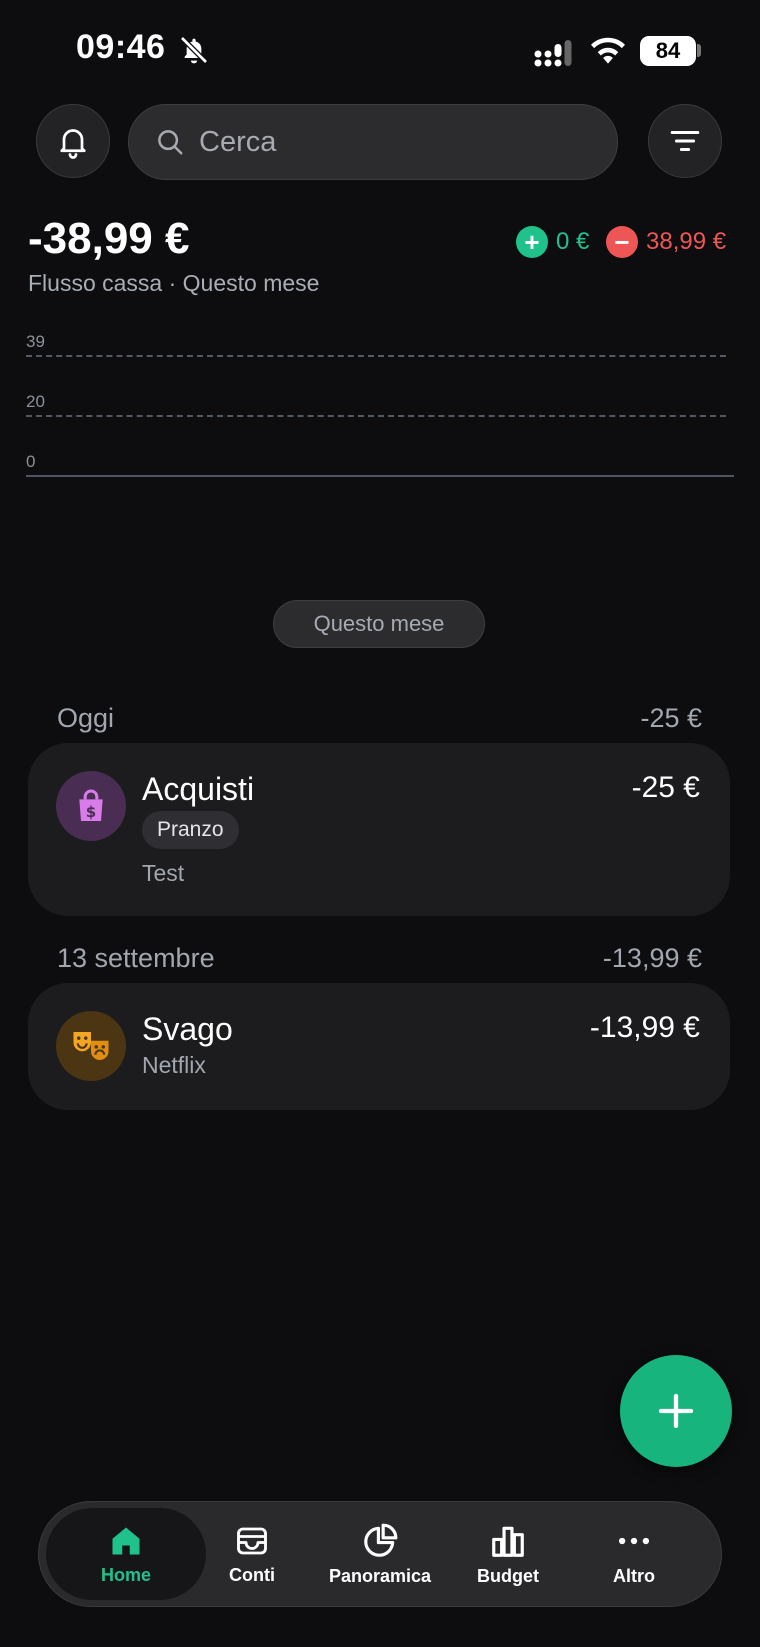  I want to click on transaction-amount: -25 €, so click(665, 787).